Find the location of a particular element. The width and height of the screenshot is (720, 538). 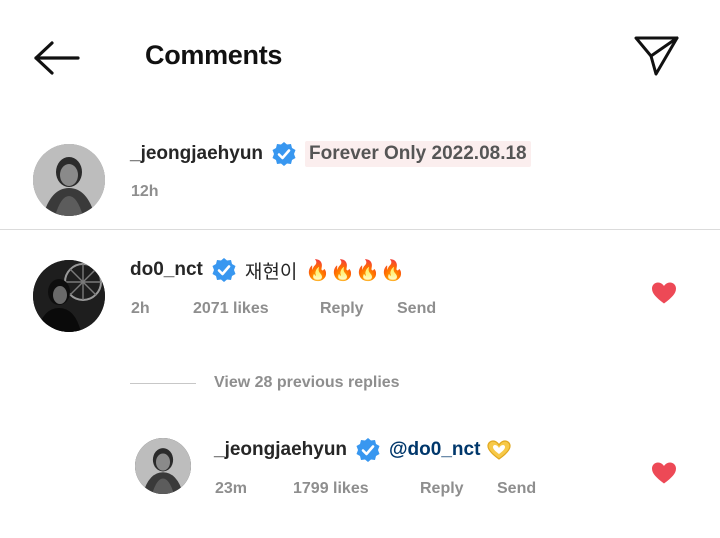

reply-time: 23m is located at coordinates (231, 488).